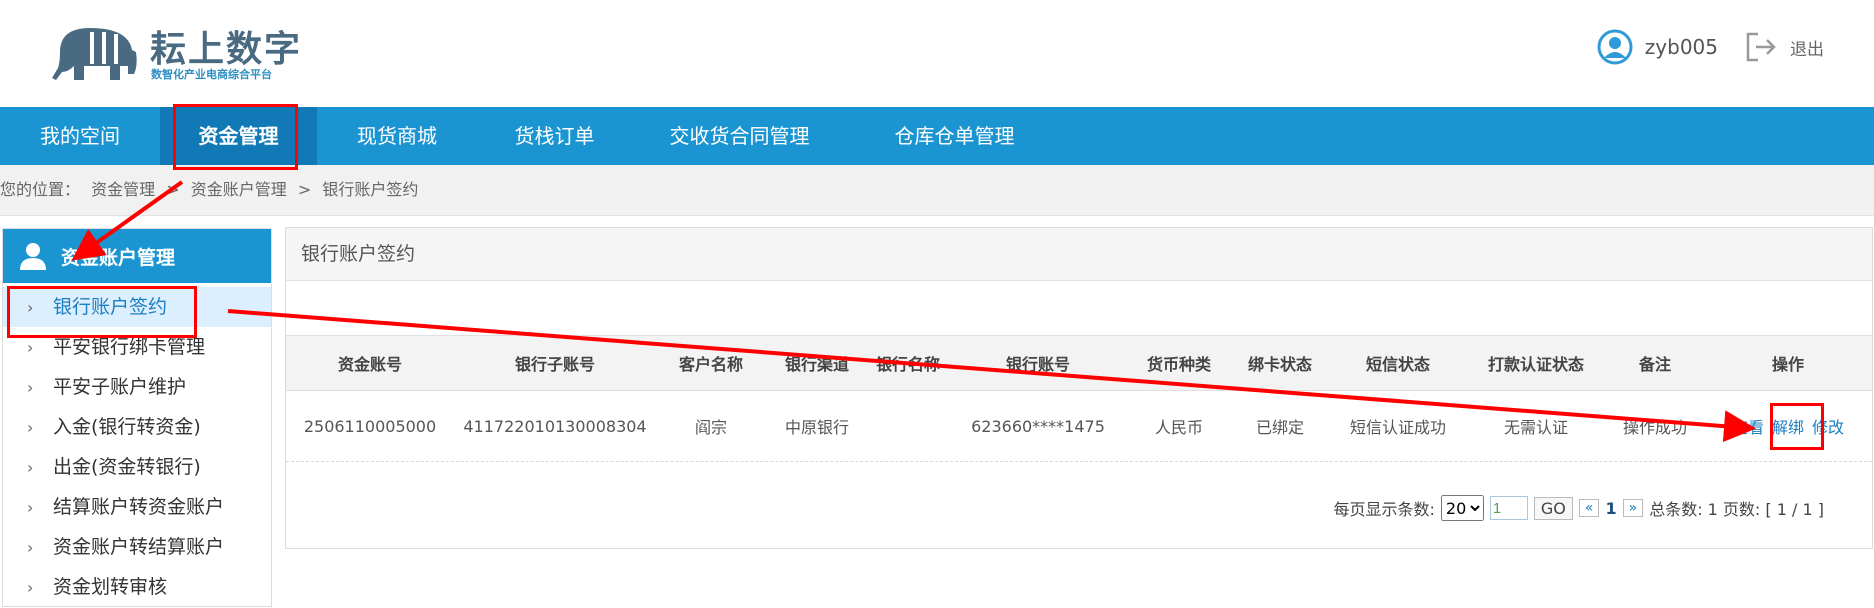 This screenshot has width=1874, height=608. Describe the element at coordinates (816, 364) in the screenshot. I see `col-bank-channel: 银行渠道` at that location.